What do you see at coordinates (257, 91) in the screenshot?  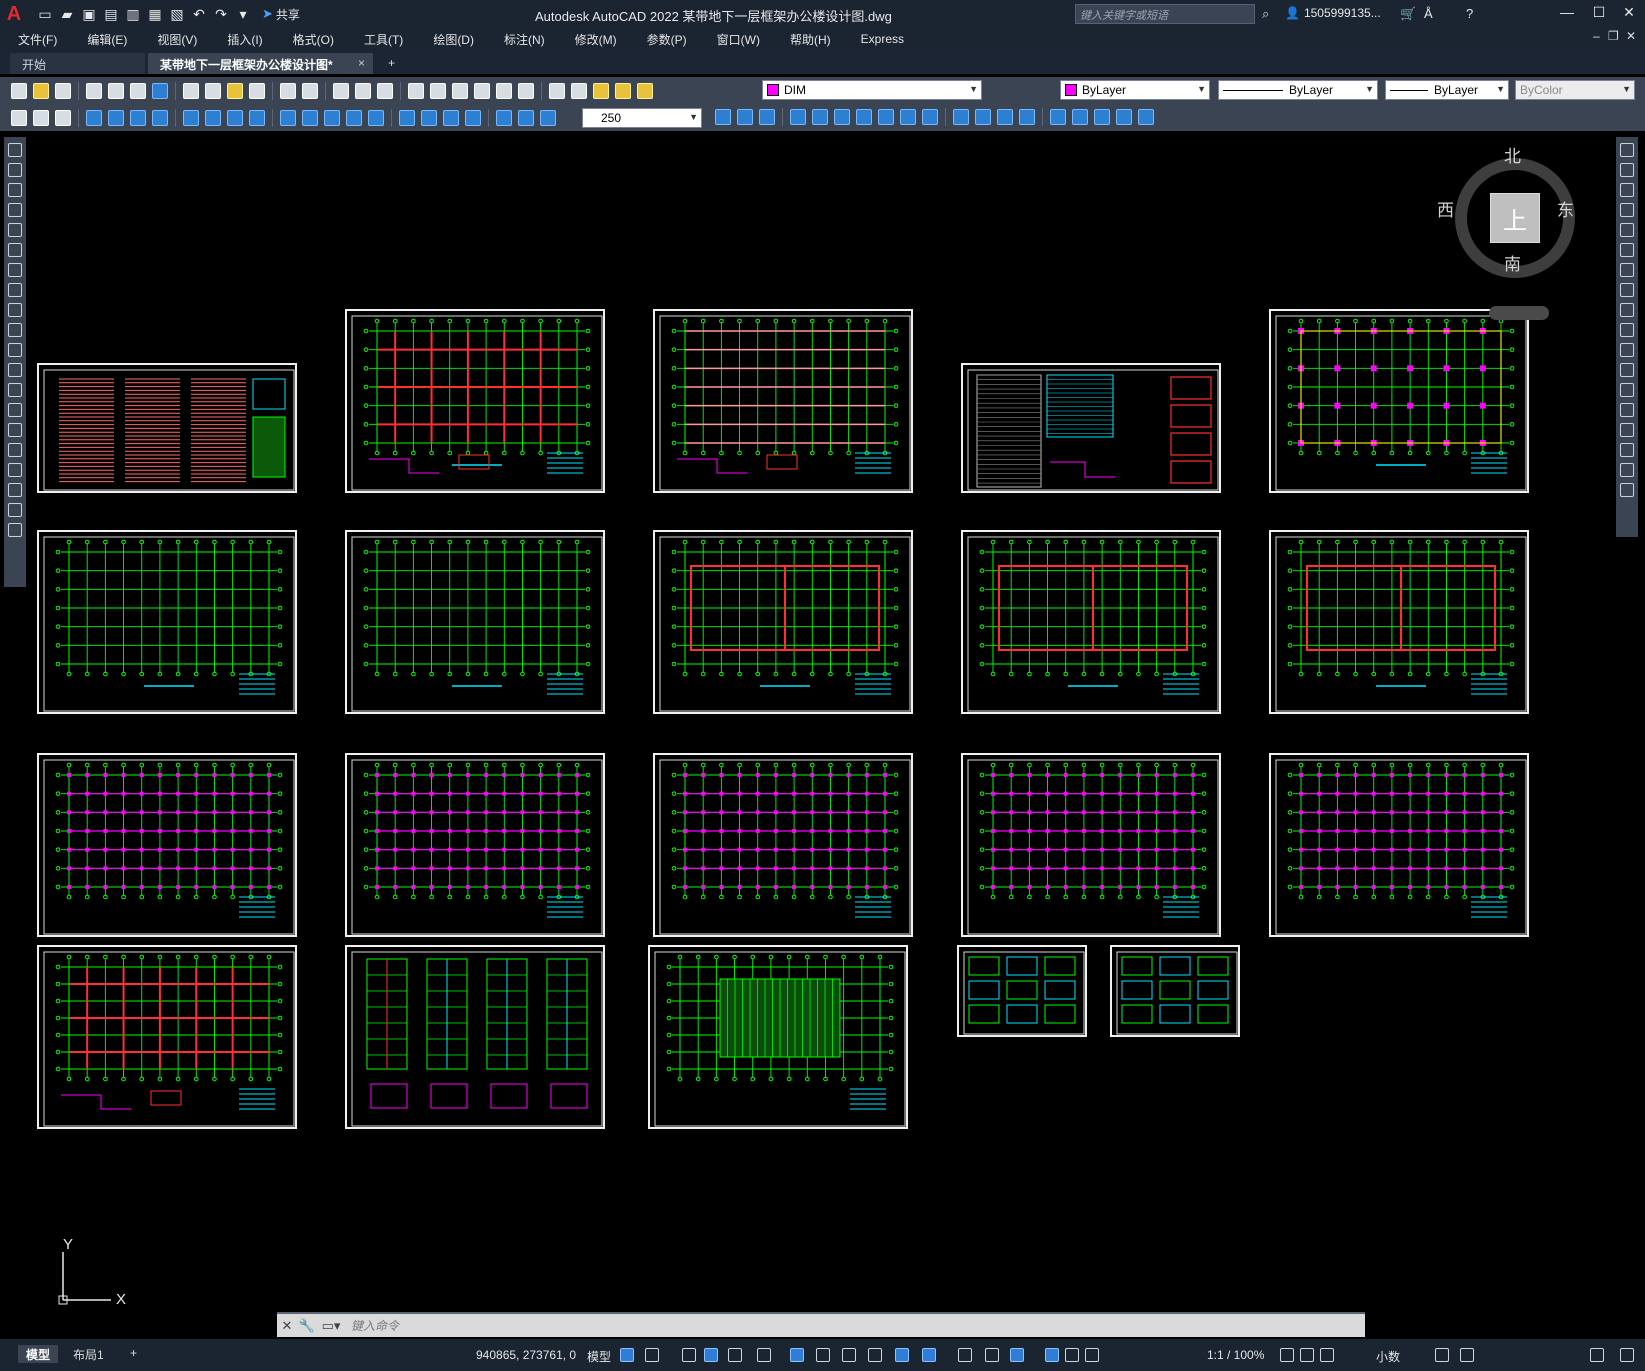 I see `match-properties-icon` at bounding box center [257, 91].